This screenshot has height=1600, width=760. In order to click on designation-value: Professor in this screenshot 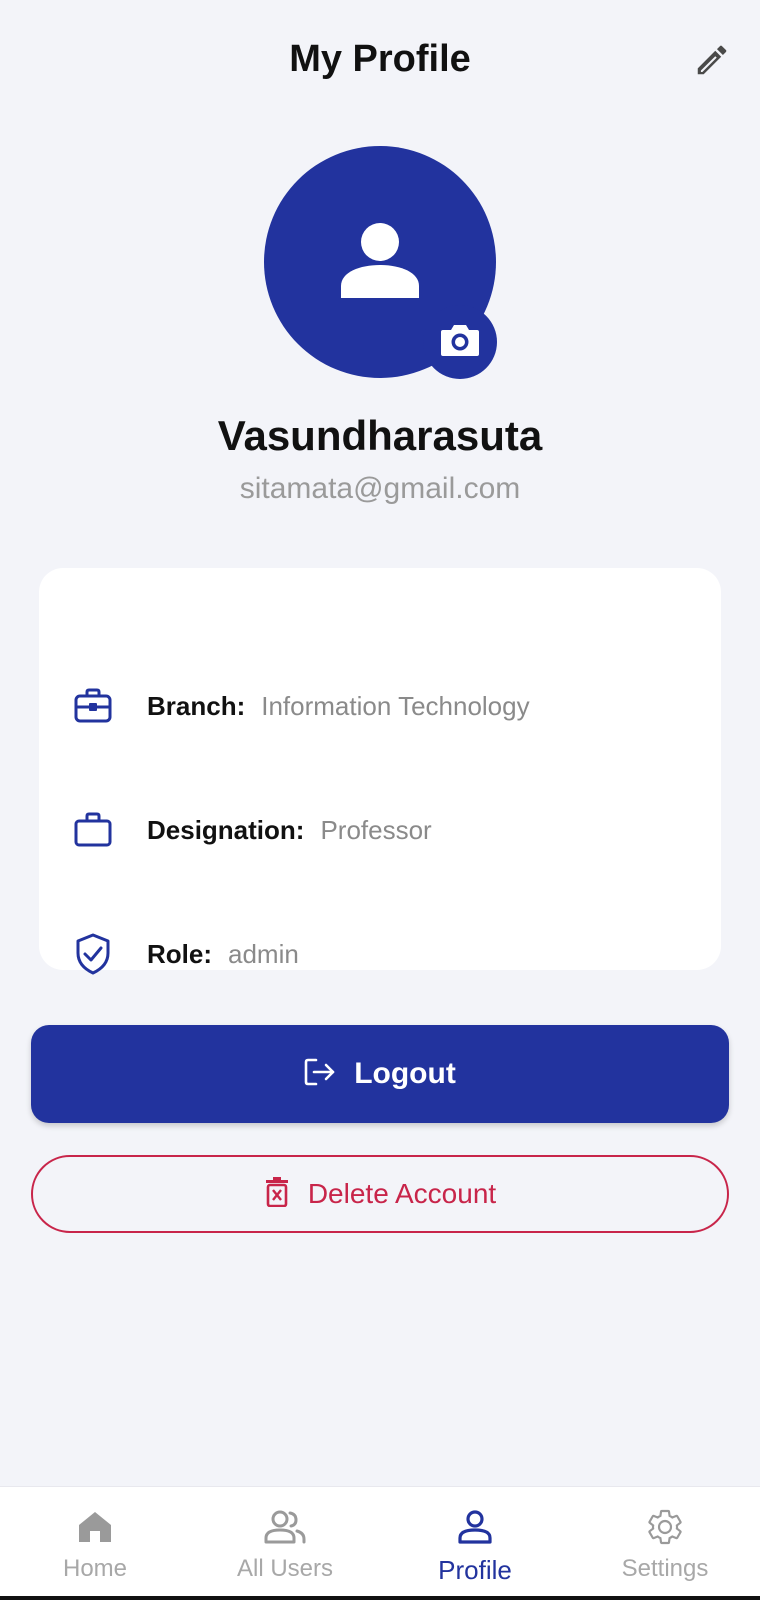, I will do `click(376, 829)`.